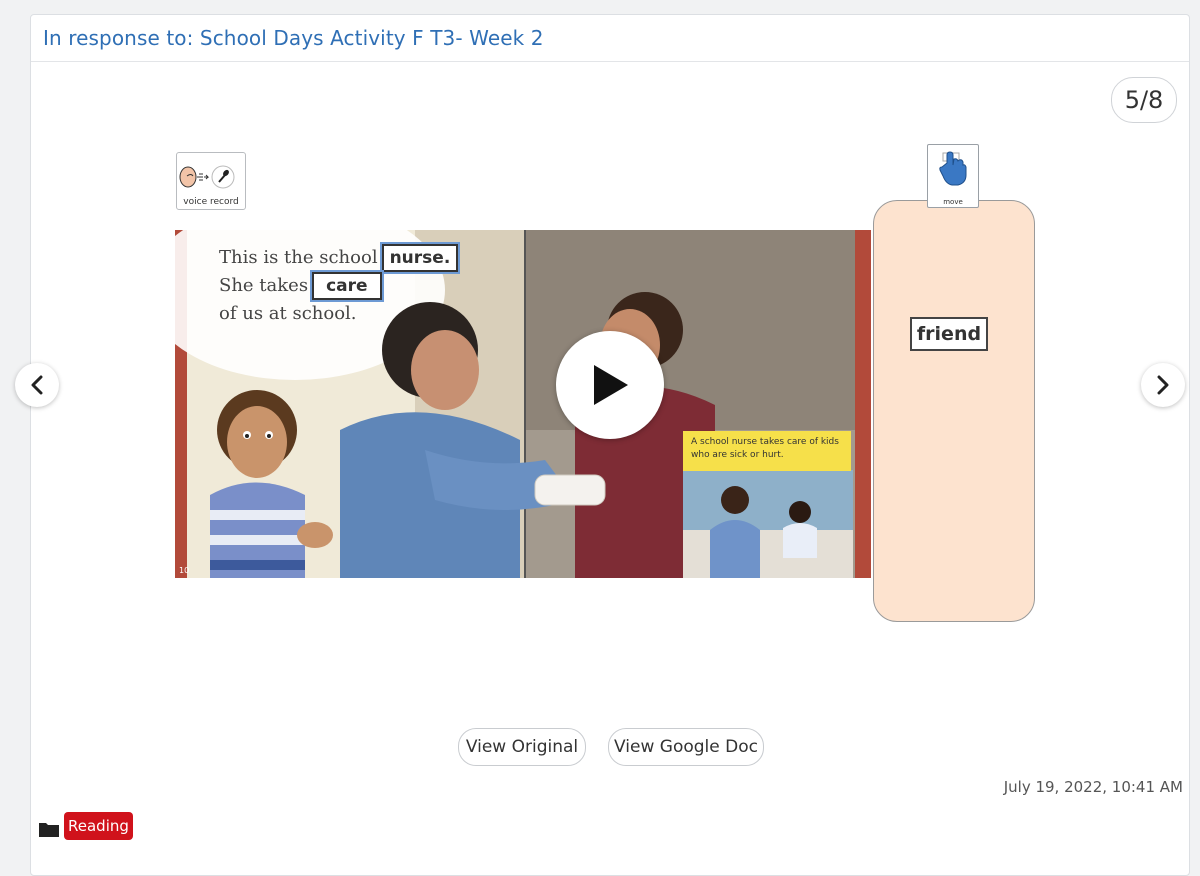 The width and height of the screenshot is (1200, 876). I want to click on folder-icon, so click(49, 830).